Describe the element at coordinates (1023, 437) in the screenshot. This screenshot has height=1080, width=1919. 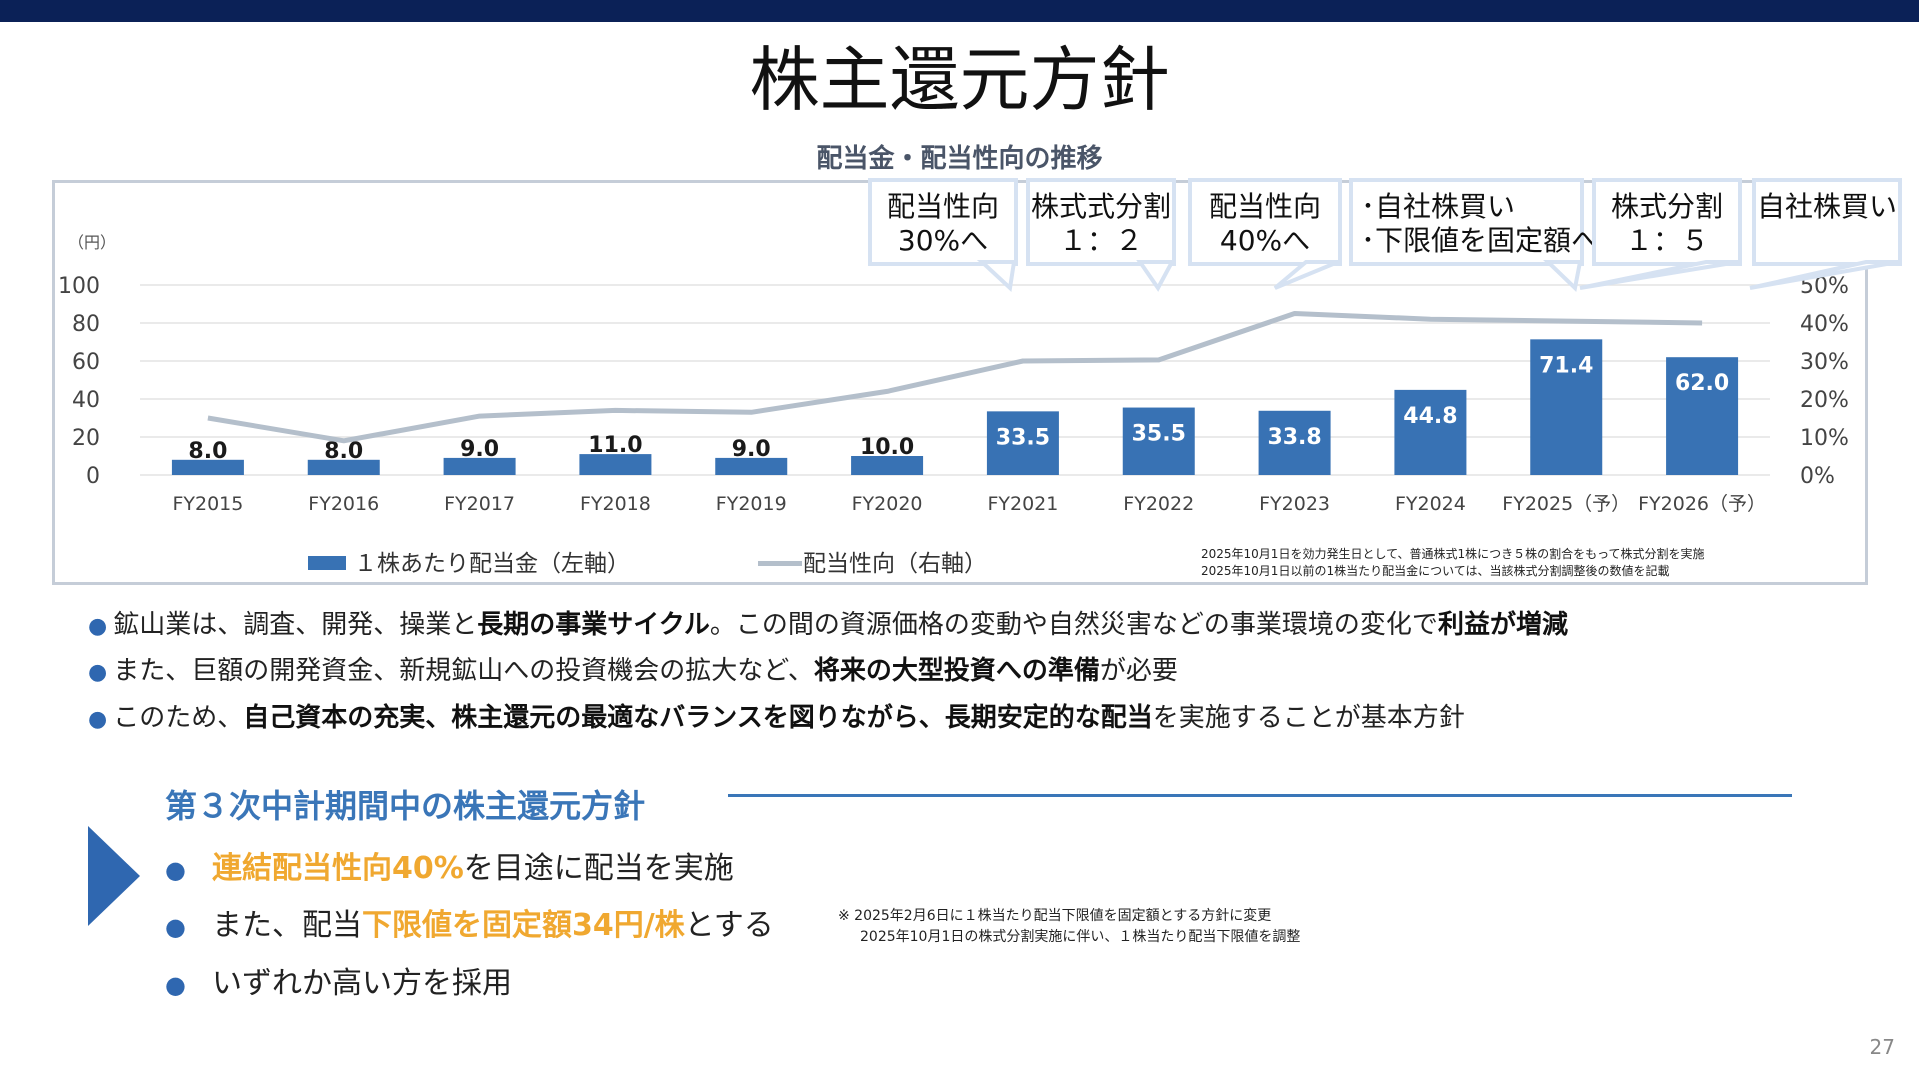
I see `bar-data-label: 33.5` at that location.